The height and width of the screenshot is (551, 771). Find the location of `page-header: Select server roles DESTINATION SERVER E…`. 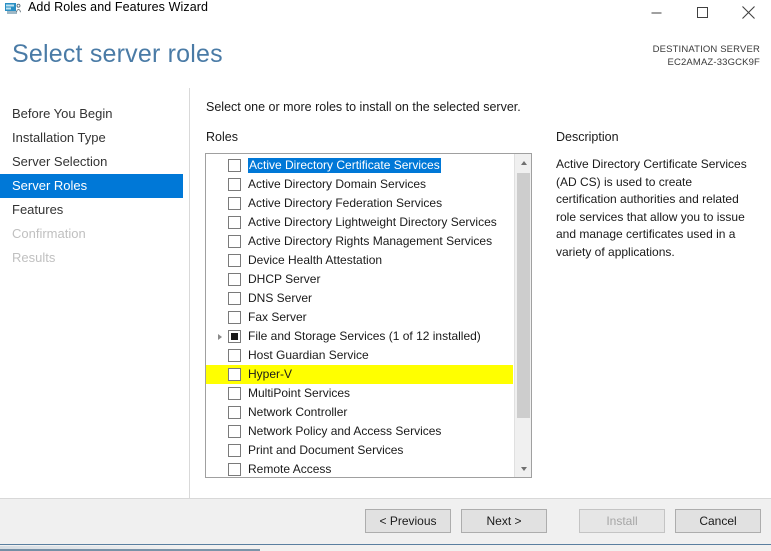

page-header: Select server roles DESTINATION SERVER E… is located at coordinates (385, 58).